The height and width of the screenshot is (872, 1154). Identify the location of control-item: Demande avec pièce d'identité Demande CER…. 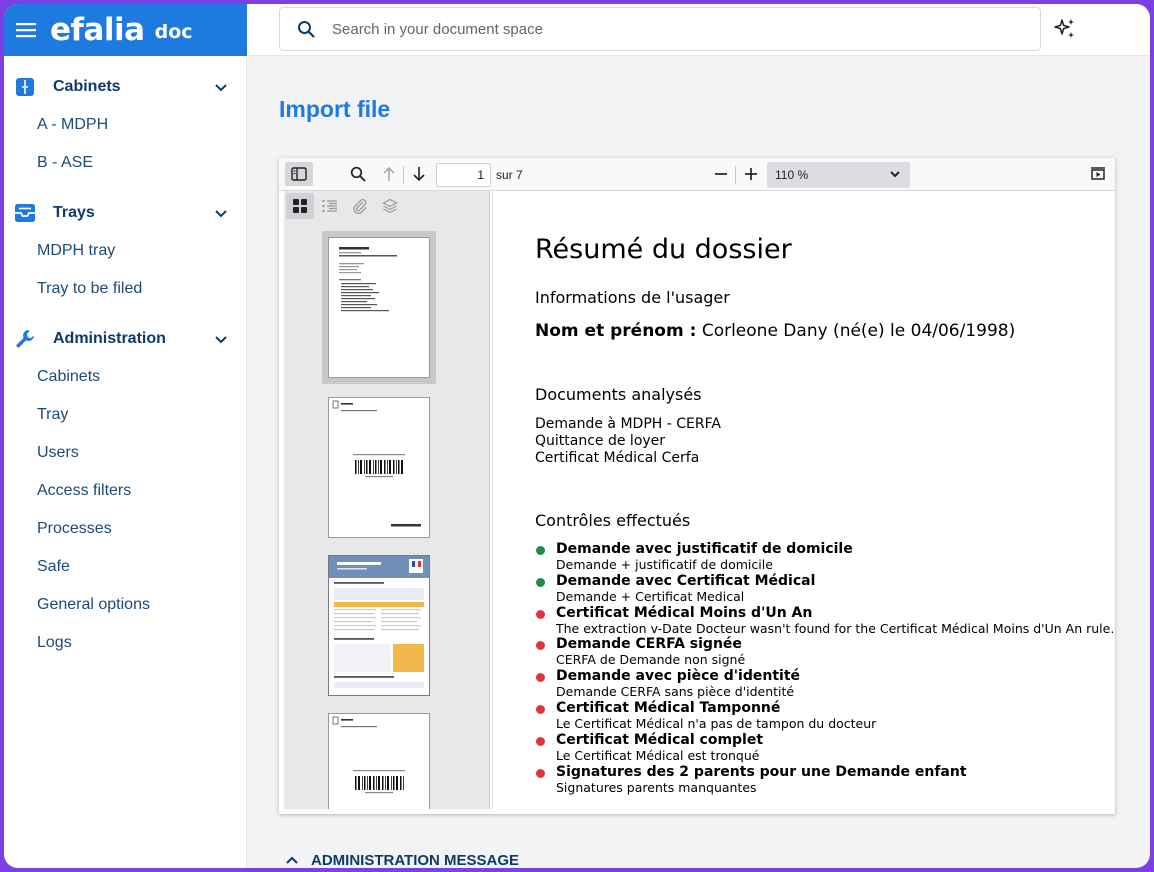
(835, 684).